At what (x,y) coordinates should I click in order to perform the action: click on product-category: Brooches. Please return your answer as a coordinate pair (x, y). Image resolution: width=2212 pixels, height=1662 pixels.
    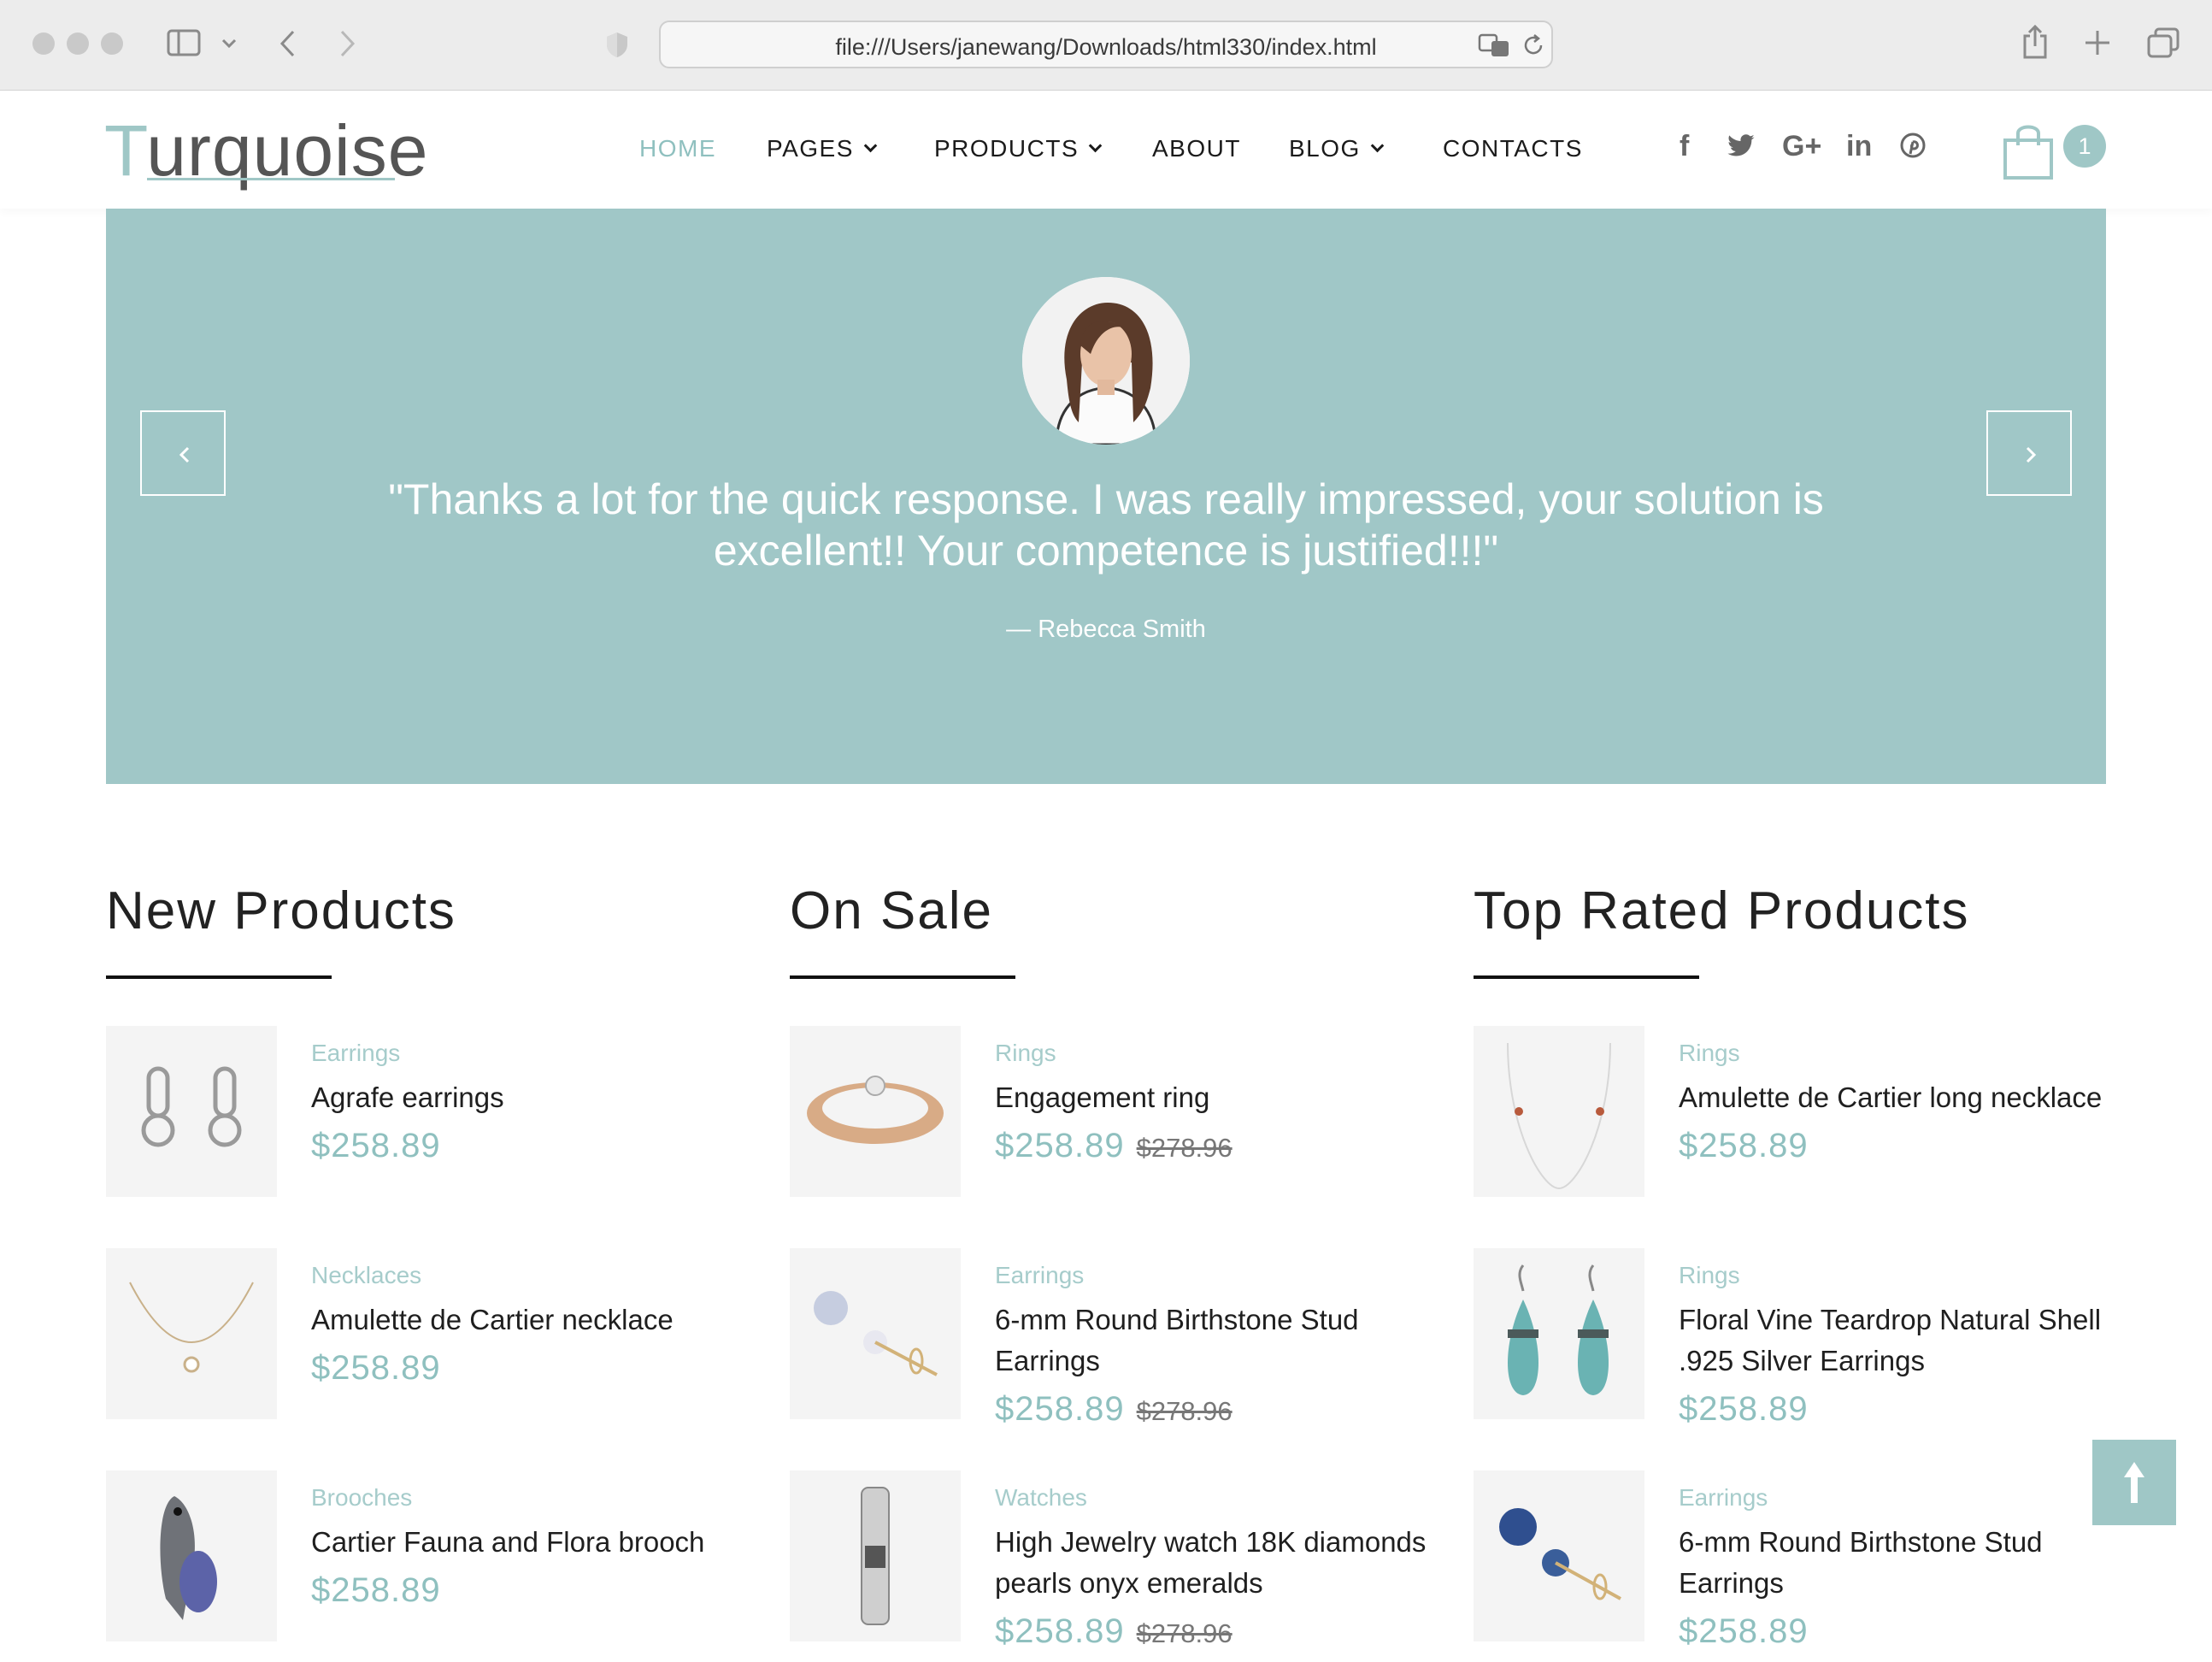
    Looking at the image, I should click on (361, 1498).